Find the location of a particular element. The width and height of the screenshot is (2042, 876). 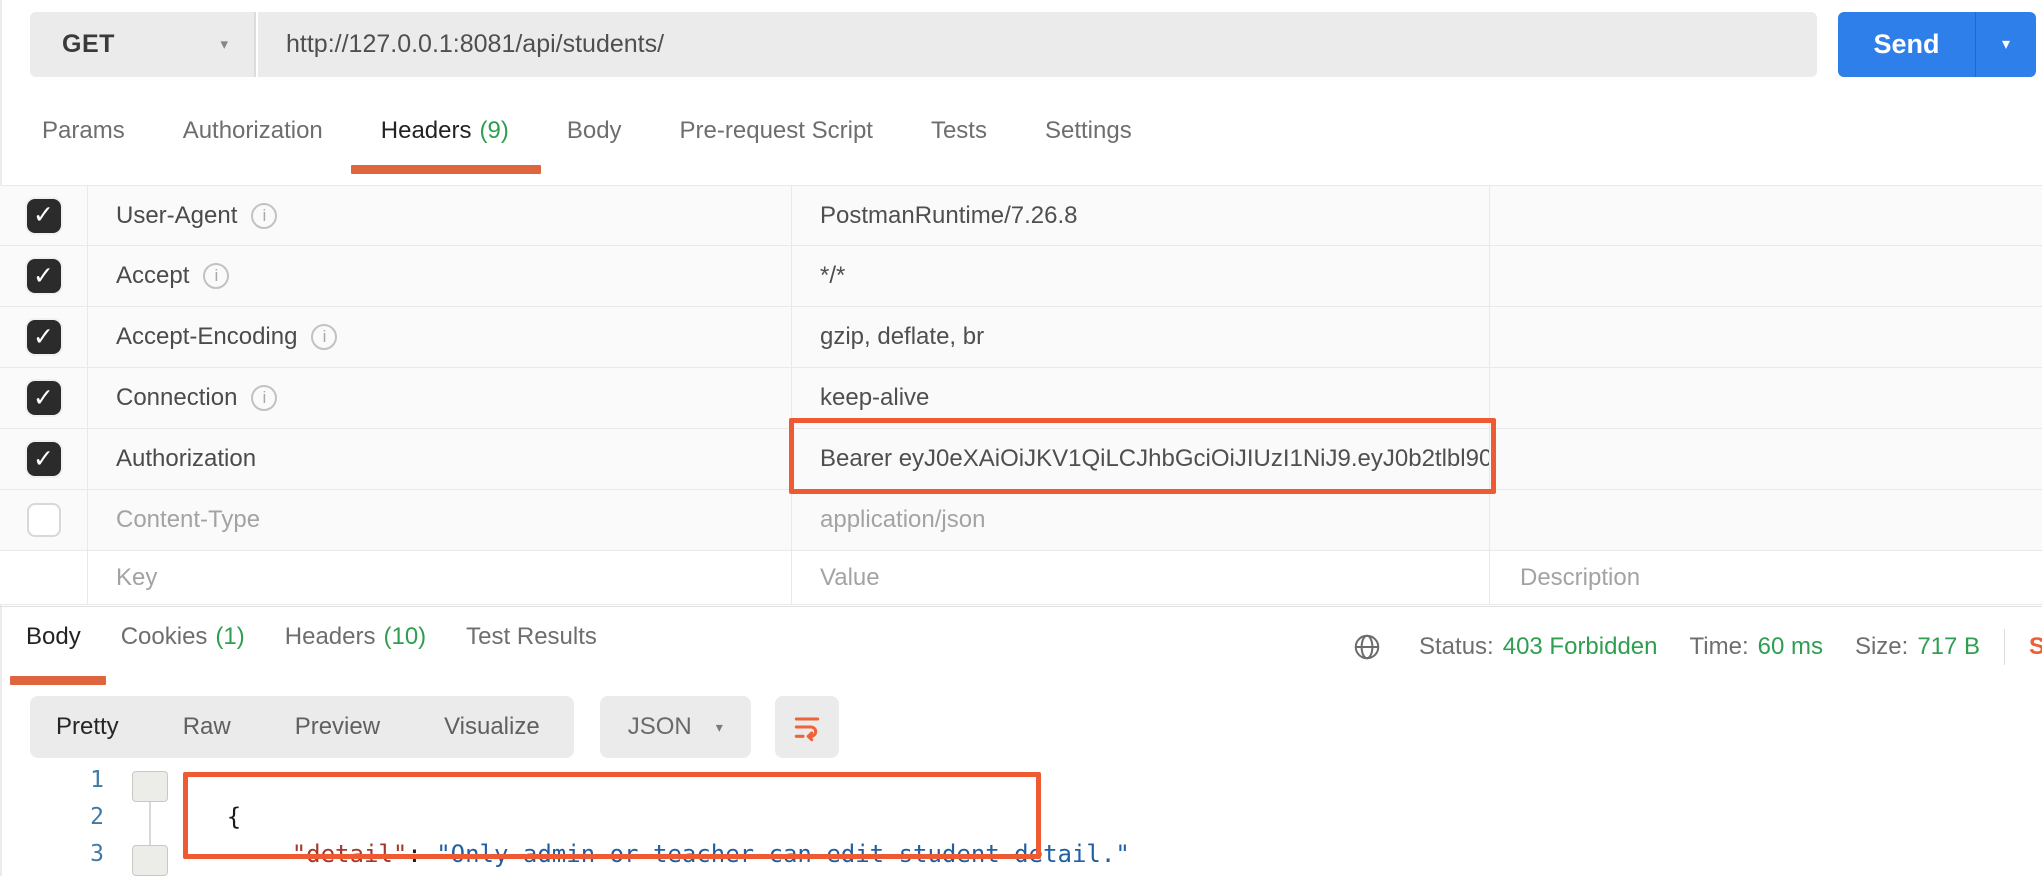

format-selector: JSON ▾ is located at coordinates (675, 727).